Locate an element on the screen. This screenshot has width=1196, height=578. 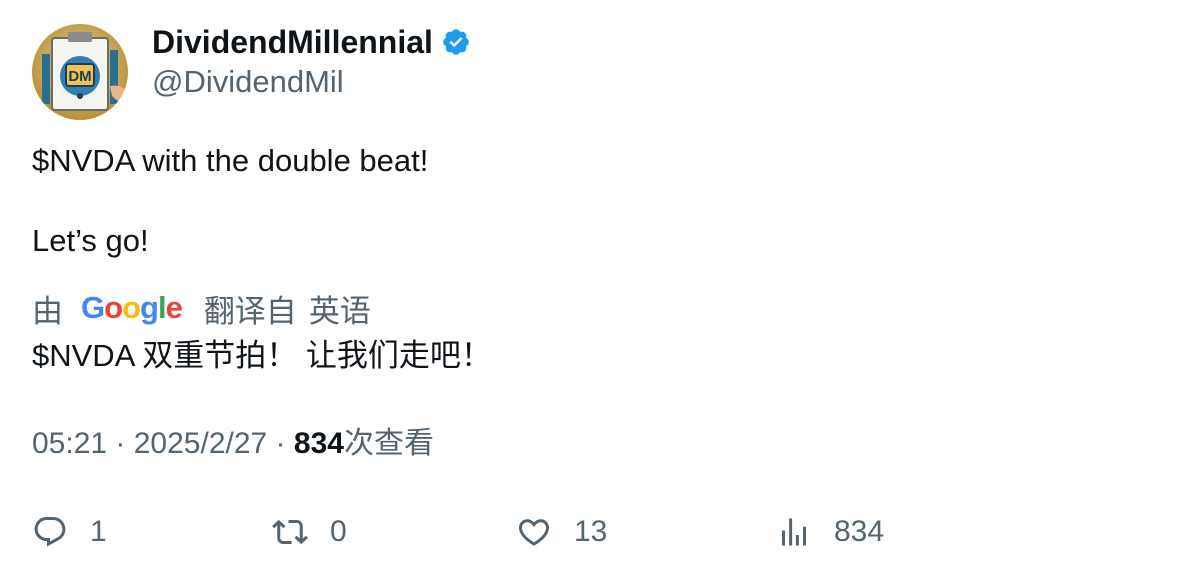
tweet-text-line-1: $NVDA with the double beat! is located at coordinates (230, 160).